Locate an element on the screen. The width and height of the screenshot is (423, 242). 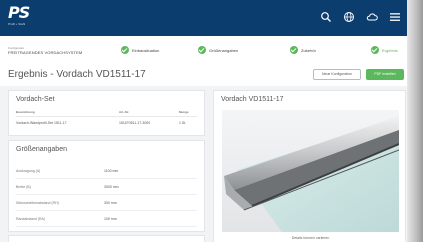
size-label: Stützscheibenabstand (RH) is located at coordinates (37, 203).